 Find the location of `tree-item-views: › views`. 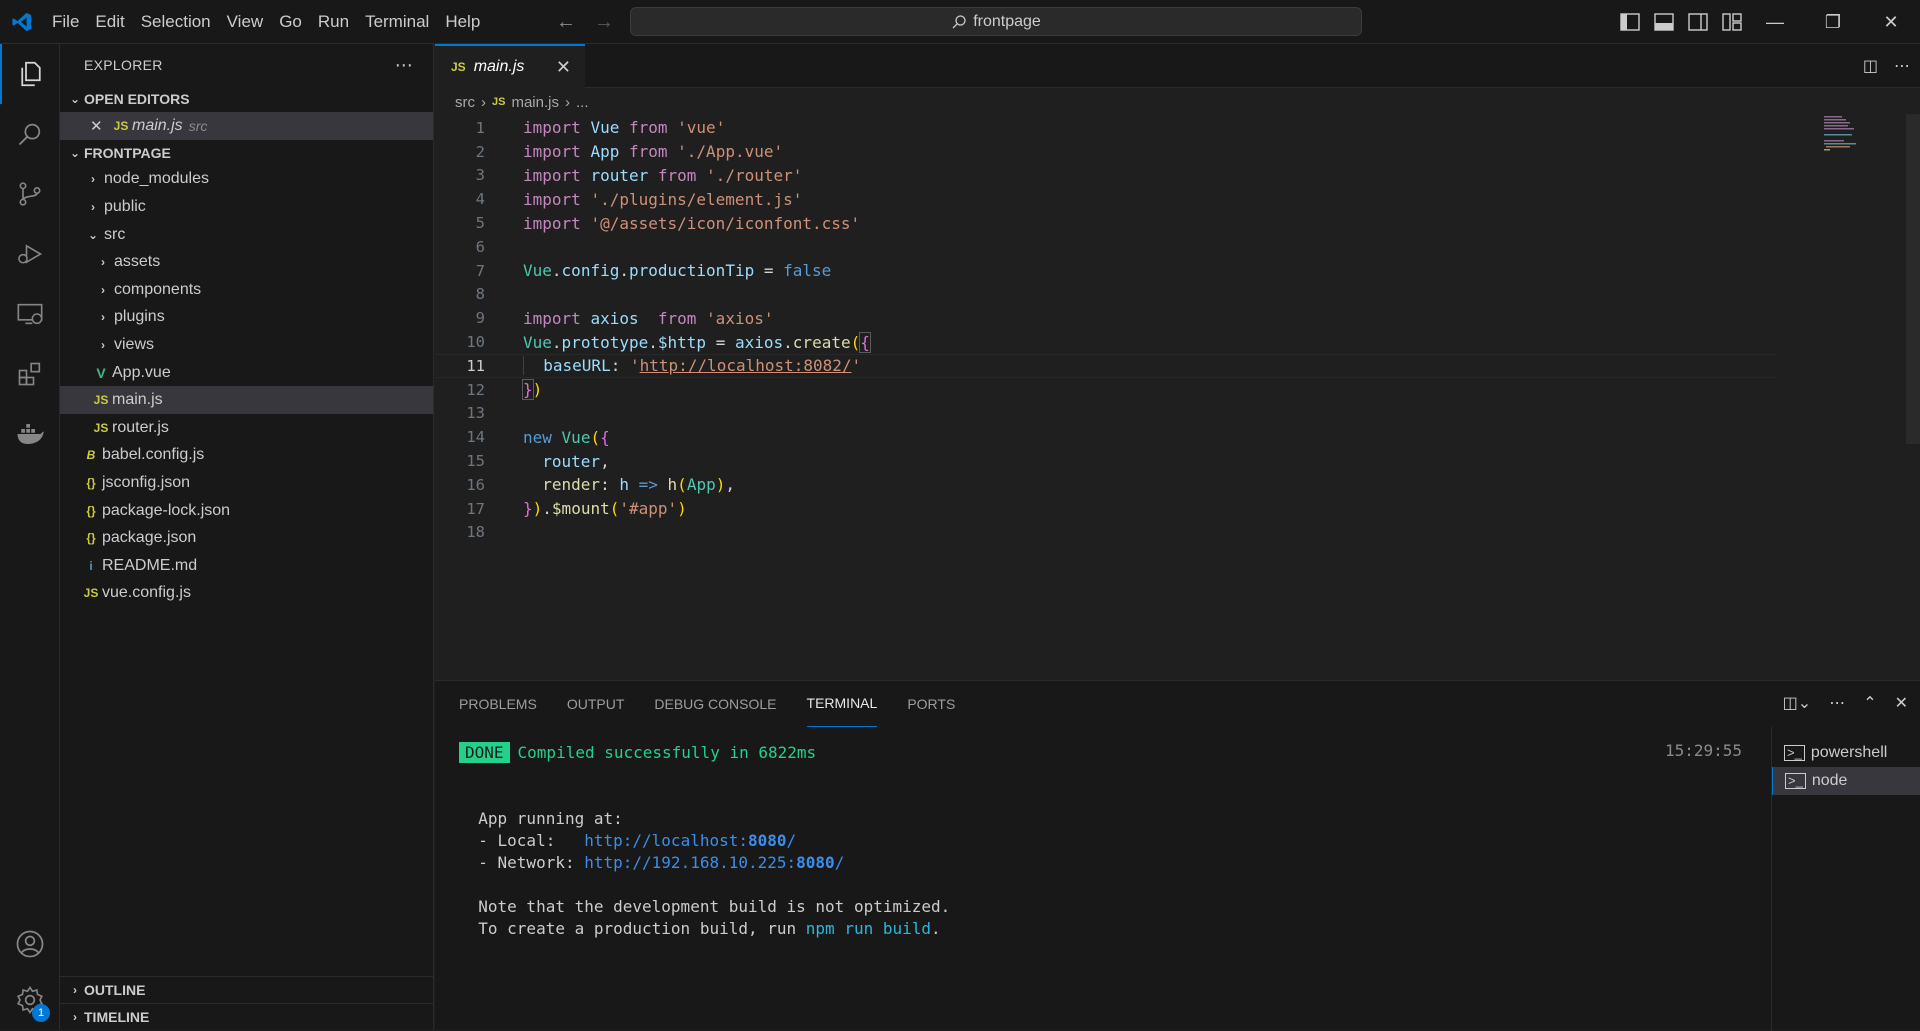

tree-item-views: › views is located at coordinates (246, 345).